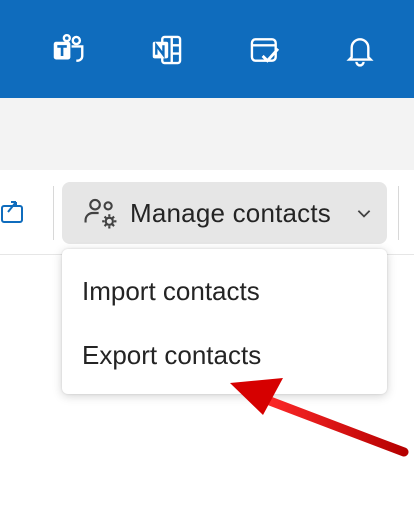  Describe the element at coordinates (68, 50) in the screenshot. I see `teams-icon` at that location.